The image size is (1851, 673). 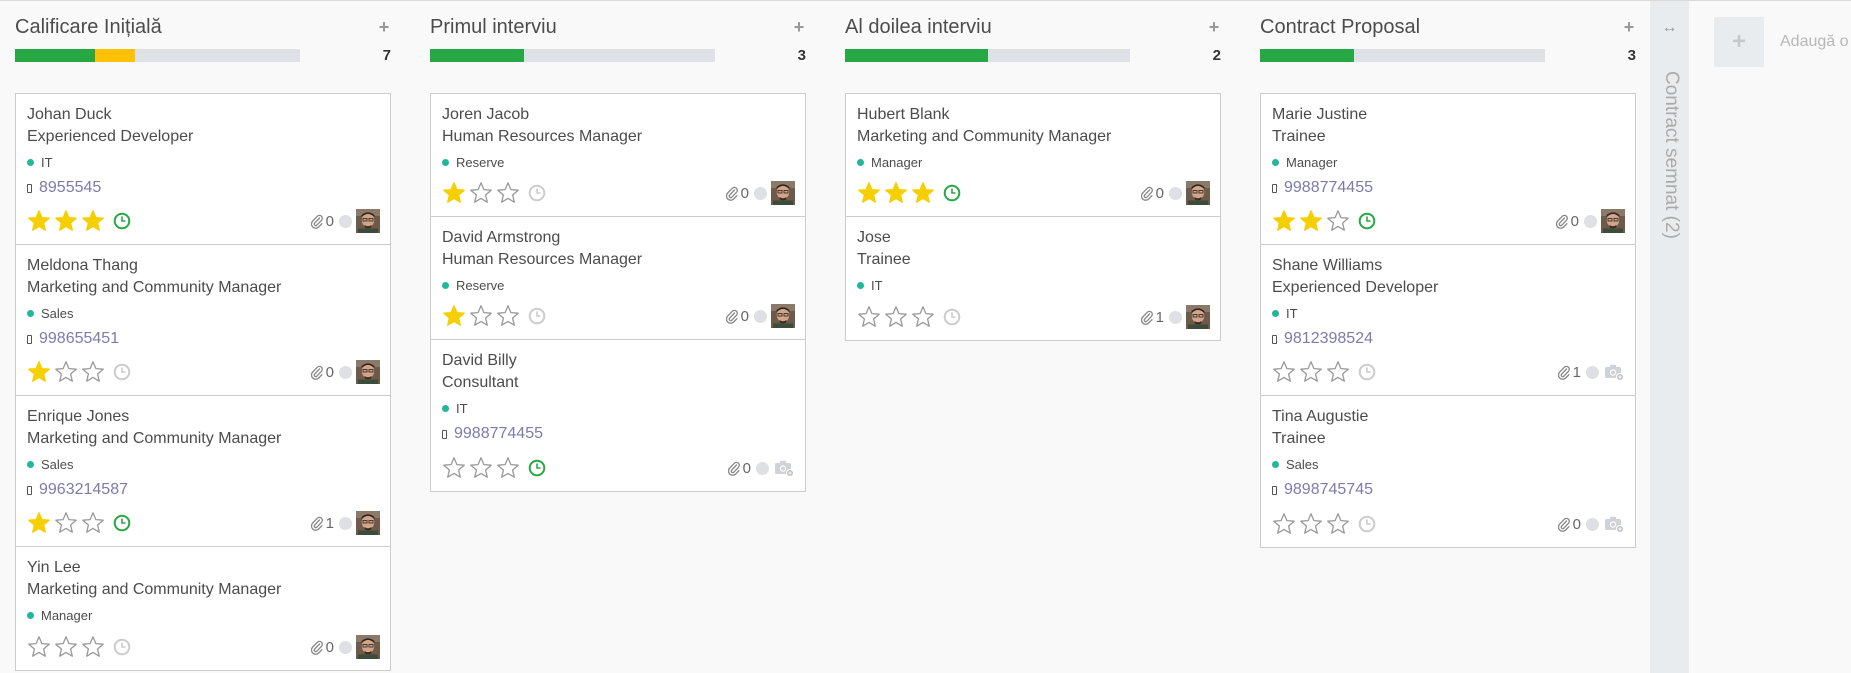 What do you see at coordinates (79, 339) in the screenshot?
I see `phone-link: 998655451` at bounding box center [79, 339].